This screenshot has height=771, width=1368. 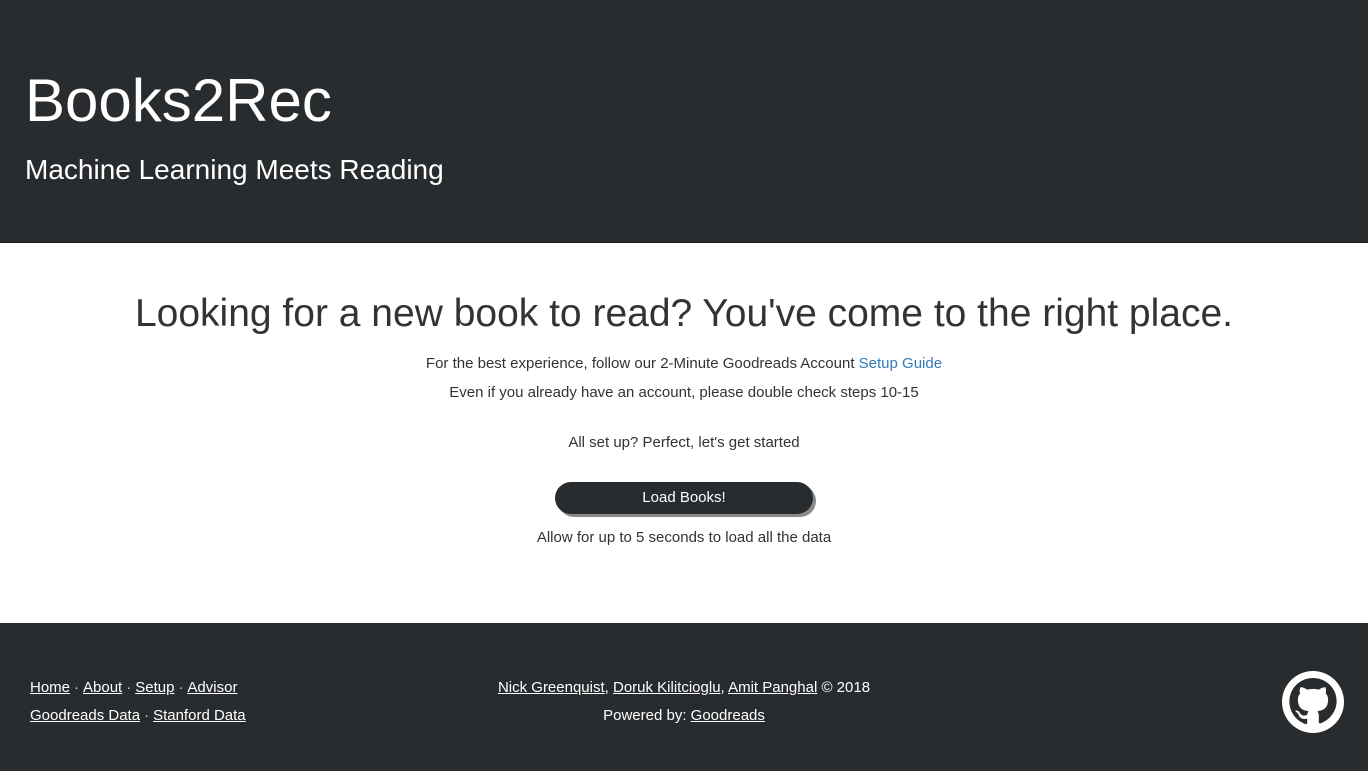 I want to click on footer-powered: Powered by: Goodreads, so click(x=684, y=716).